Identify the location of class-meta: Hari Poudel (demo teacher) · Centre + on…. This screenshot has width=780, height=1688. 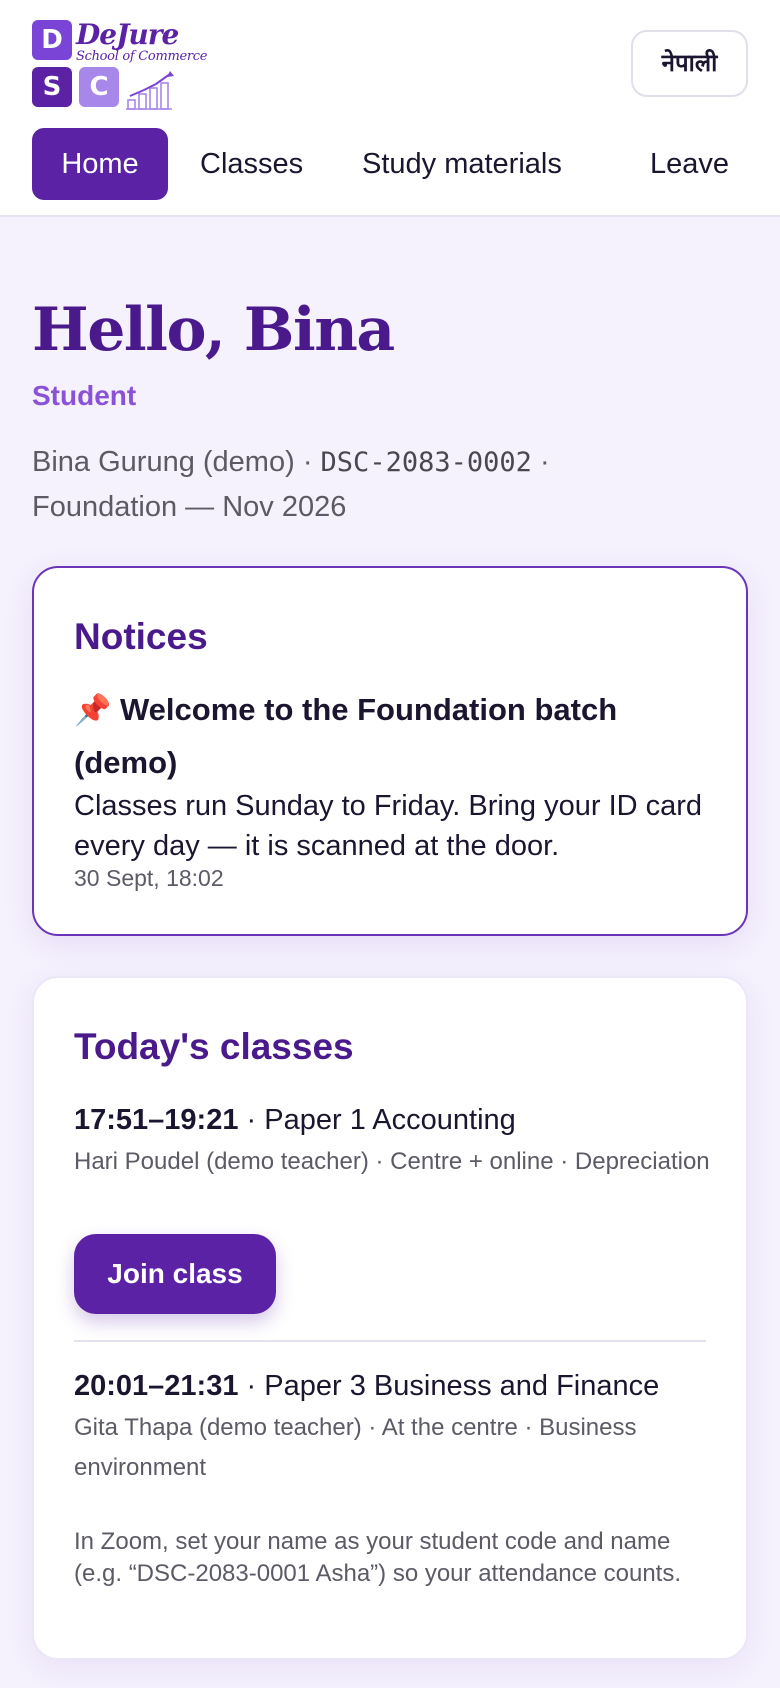
(392, 1161).